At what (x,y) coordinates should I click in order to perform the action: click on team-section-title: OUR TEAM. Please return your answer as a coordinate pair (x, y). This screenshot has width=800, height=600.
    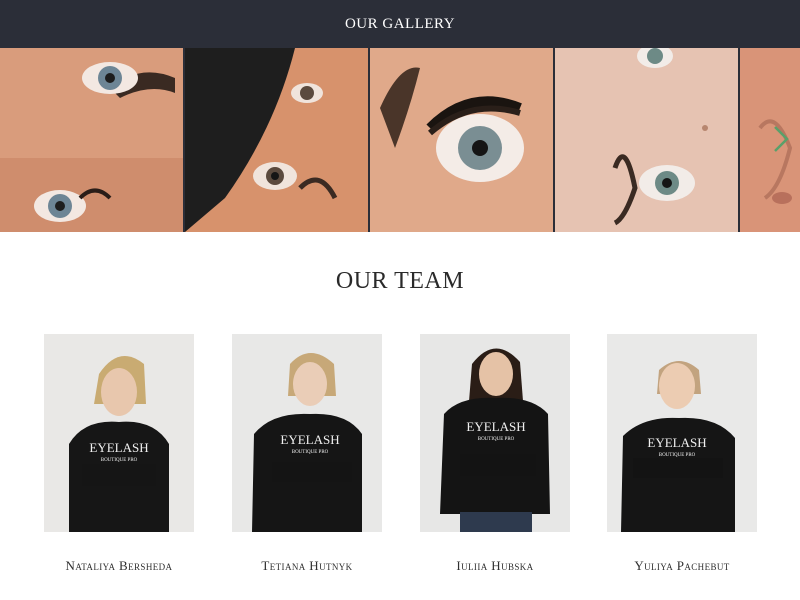
    Looking at the image, I should click on (400, 281).